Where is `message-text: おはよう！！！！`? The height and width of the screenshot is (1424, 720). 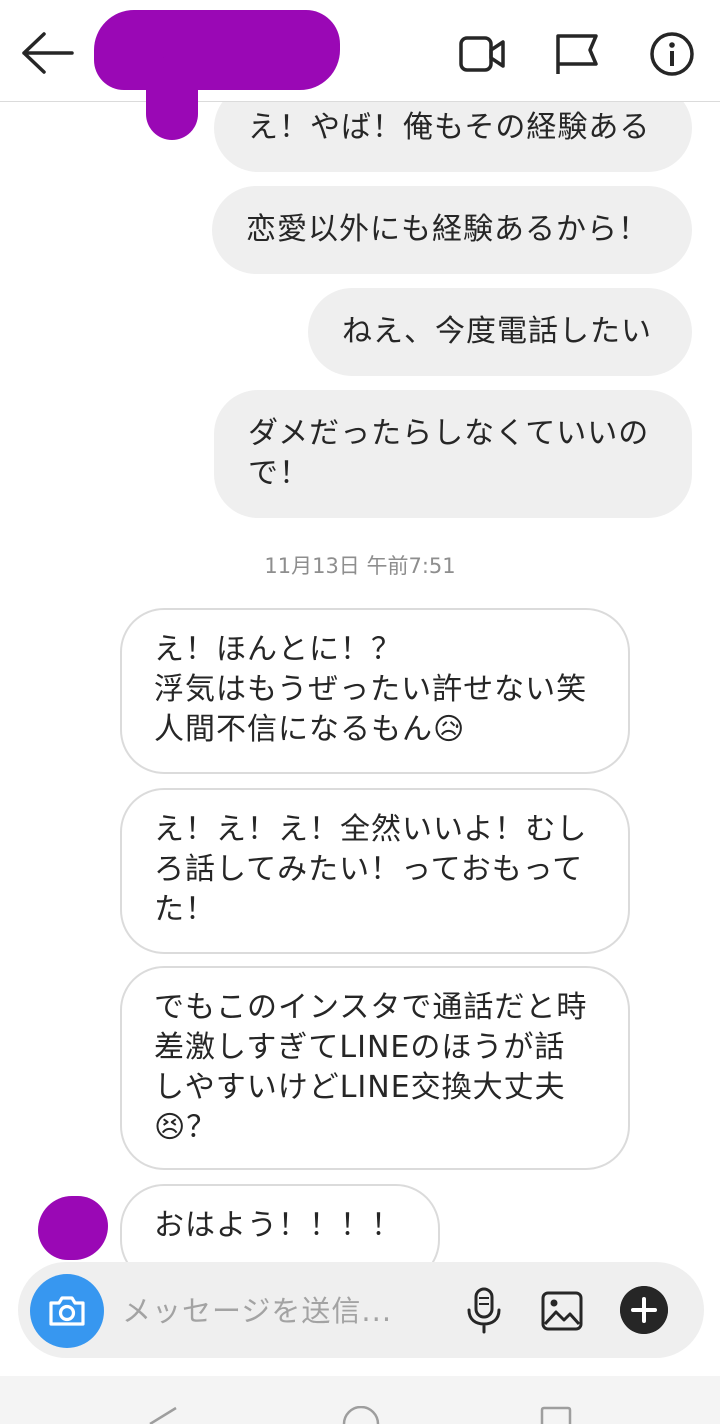
message-text: おはよう！！！！ is located at coordinates (278, 1225).